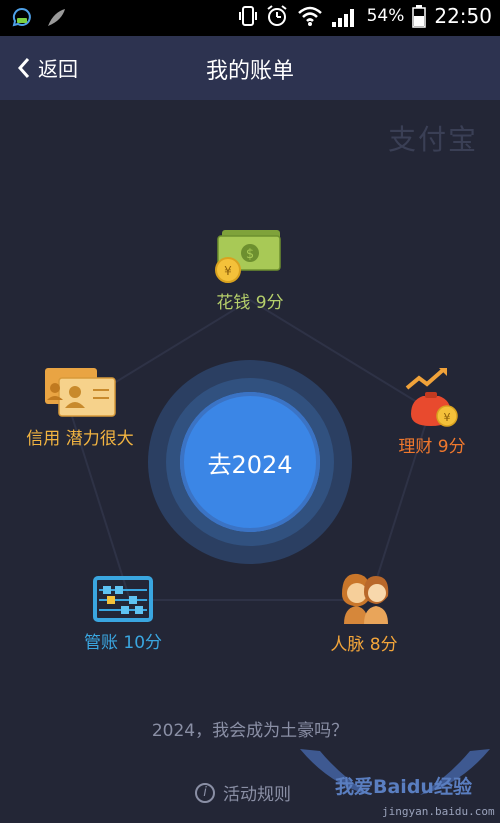  What do you see at coordinates (80, 392) in the screenshot?
I see `id-card-icon` at bounding box center [80, 392].